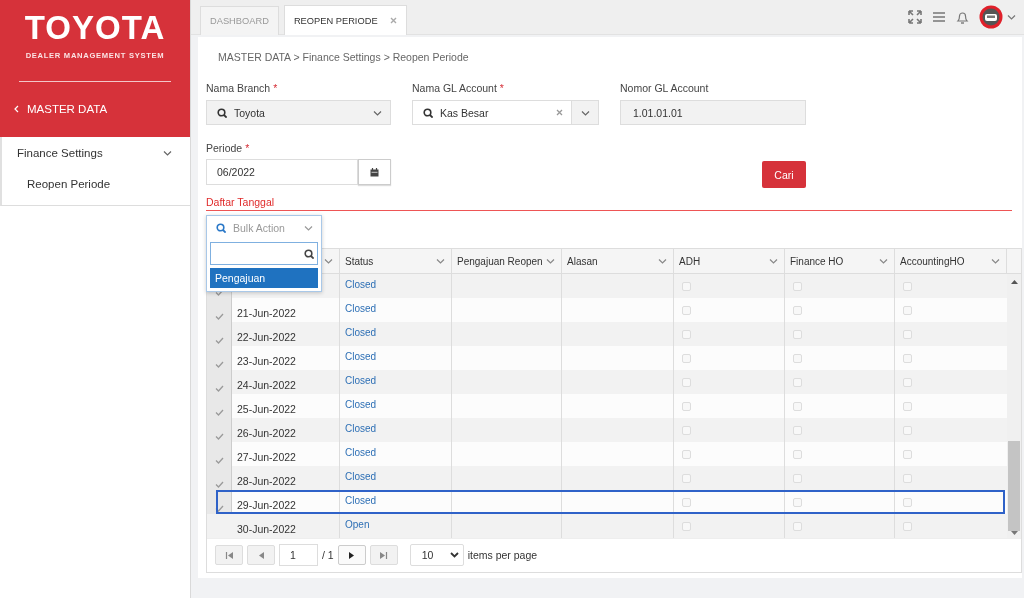  What do you see at coordinates (458, 88) in the screenshot?
I see `field-label: Nama GL Account *` at bounding box center [458, 88].